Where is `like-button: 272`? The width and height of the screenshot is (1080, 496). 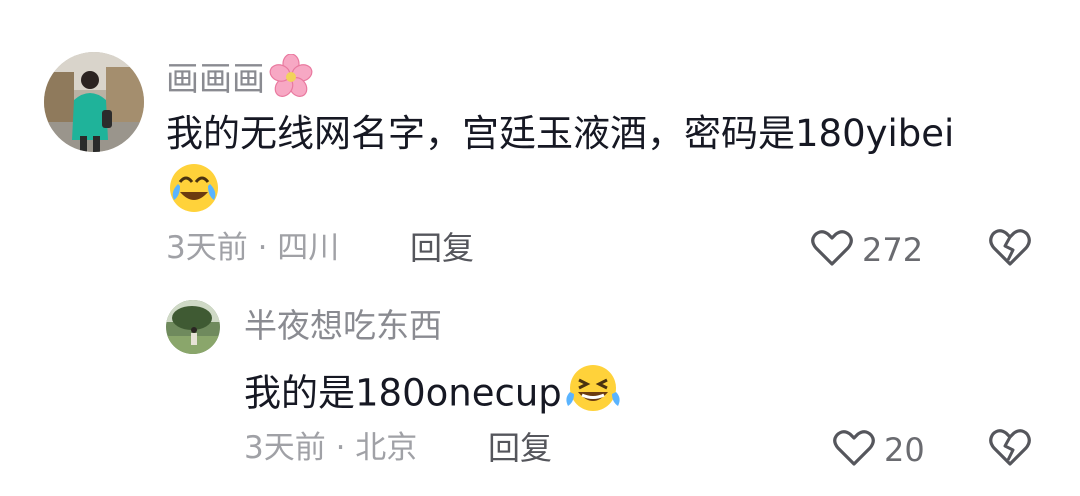
like-button: 272 is located at coordinates (866, 250).